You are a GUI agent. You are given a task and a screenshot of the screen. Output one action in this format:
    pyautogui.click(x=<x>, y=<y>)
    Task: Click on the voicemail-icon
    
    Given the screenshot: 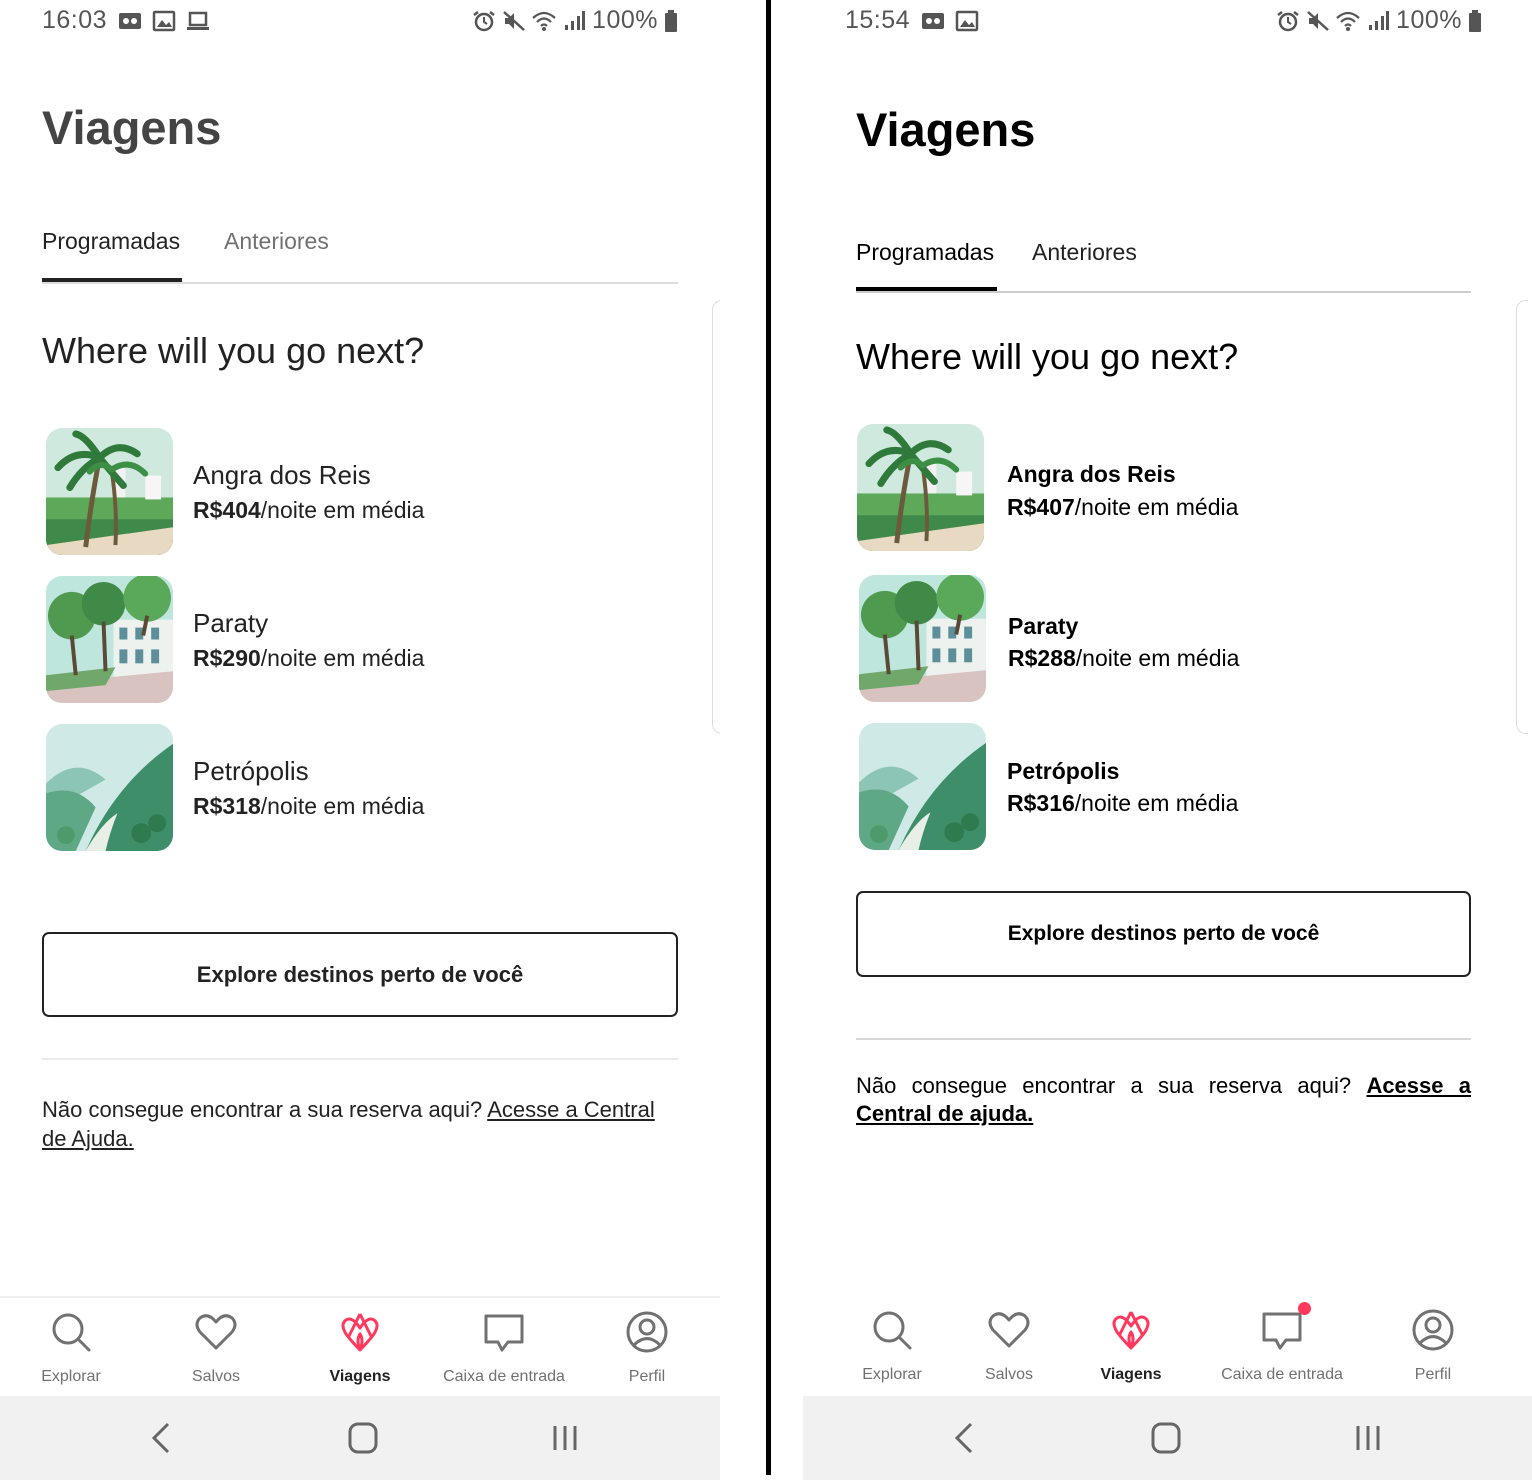 What is the action you would take?
    pyautogui.click(x=130, y=21)
    